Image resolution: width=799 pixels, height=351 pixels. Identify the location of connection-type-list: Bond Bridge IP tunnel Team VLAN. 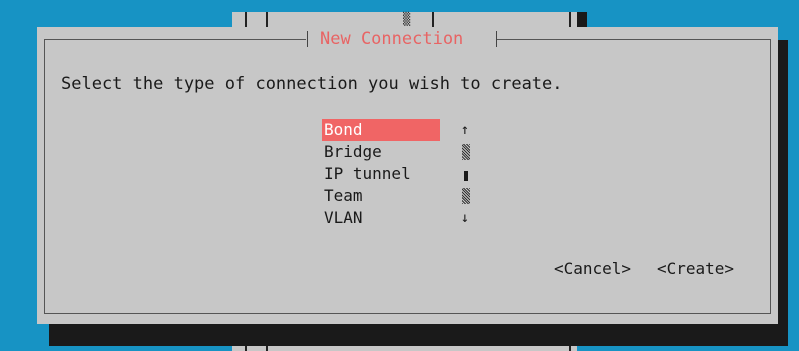
(381, 175).